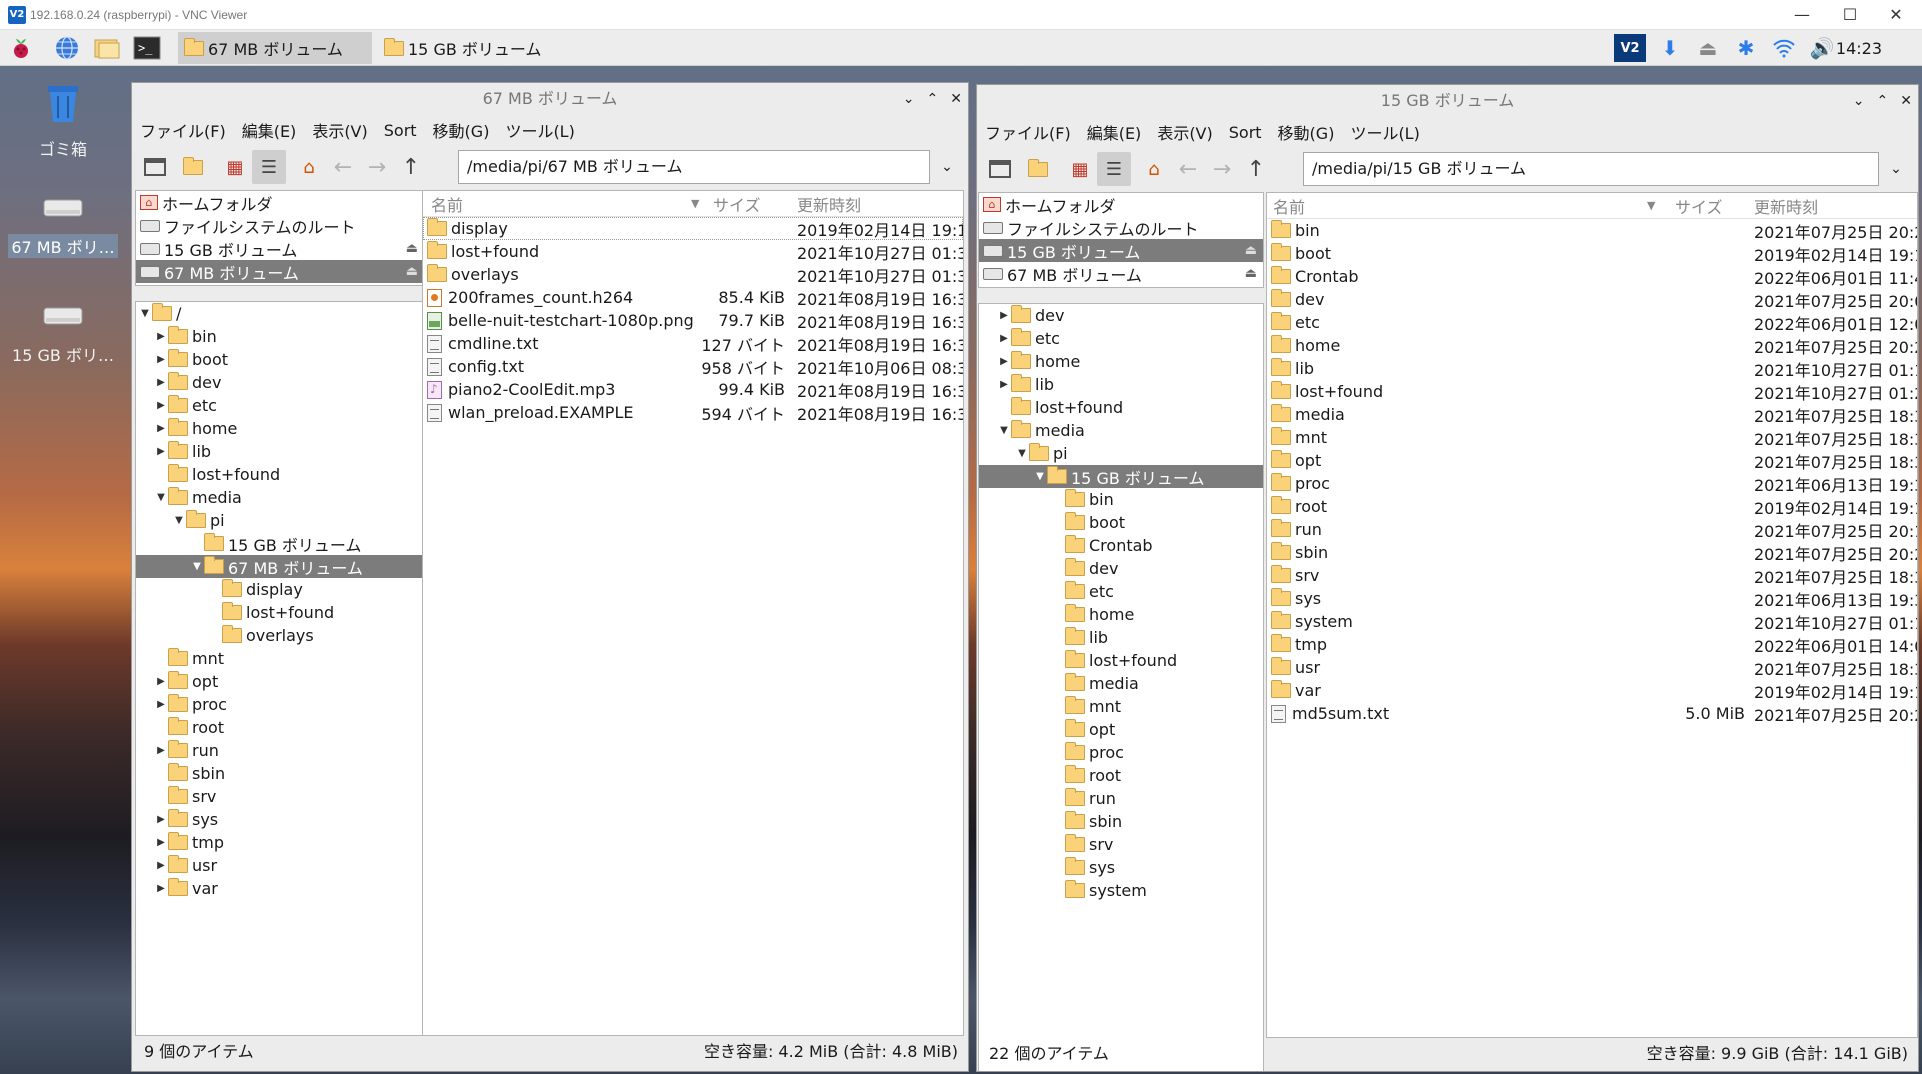 The width and height of the screenshot is (1922, 1074). What do you see at coordinates (1592, 391) in the screenshot?
I see `file-row: lost+found 2021年10月27日 01:28` at bounding box center [1592, 391].